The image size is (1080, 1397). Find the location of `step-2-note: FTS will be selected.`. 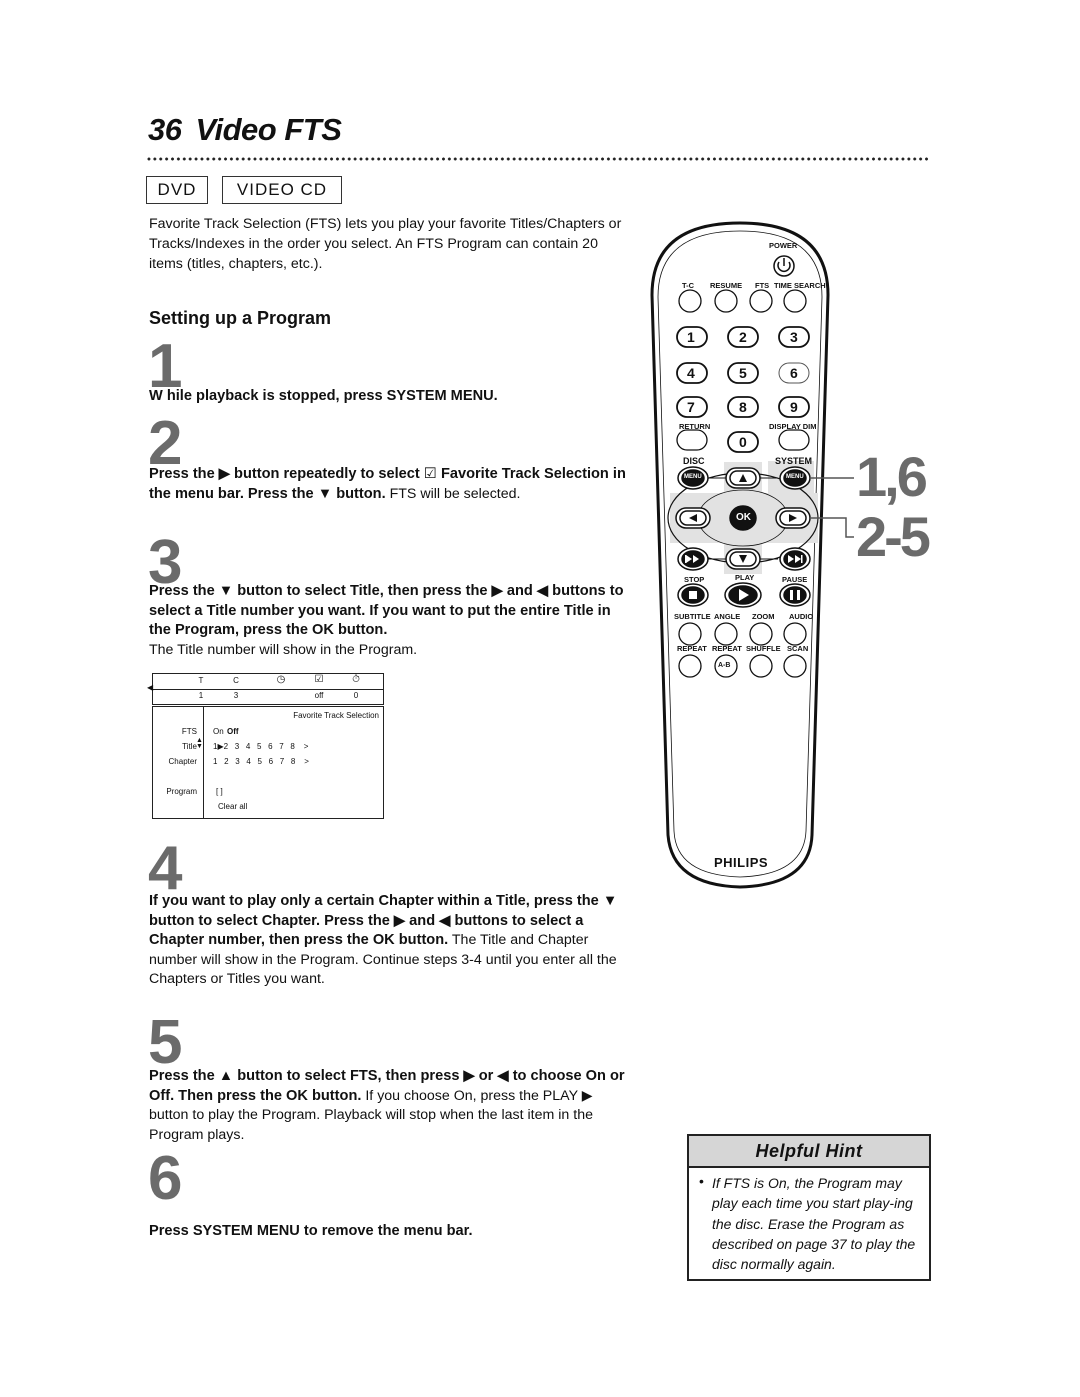

step-2-note: FTS will be selected. is located at coordinates (453, 493).